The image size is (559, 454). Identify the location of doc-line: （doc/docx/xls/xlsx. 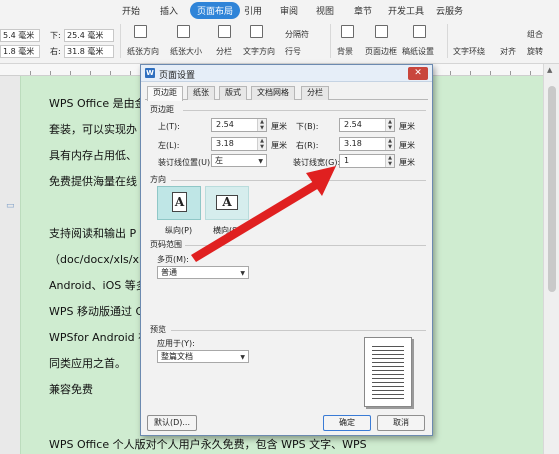
(102, 259).